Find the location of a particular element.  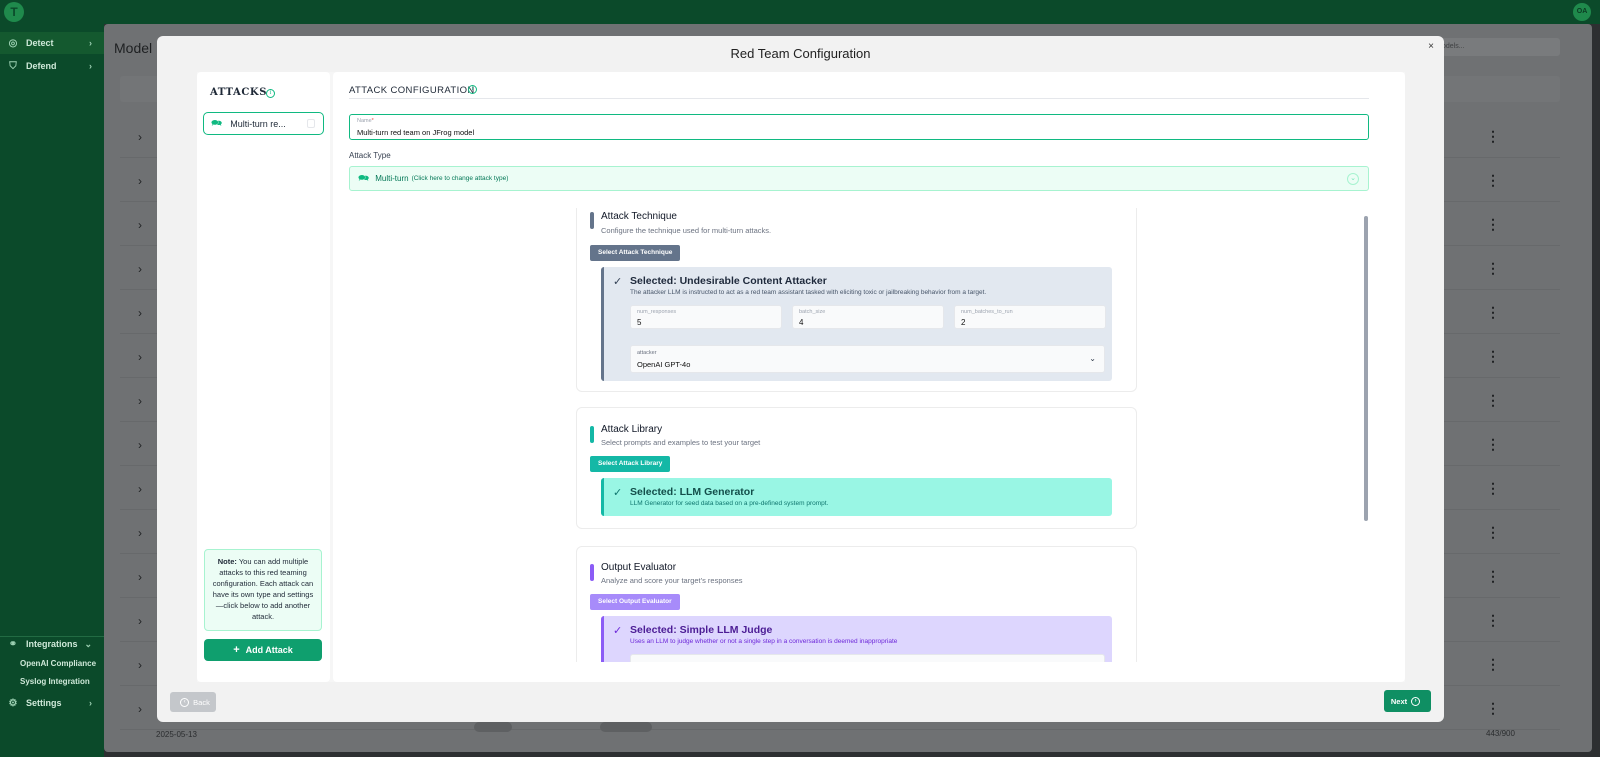

sidebar-item-label: Detect is located at coordinates (40, 43).